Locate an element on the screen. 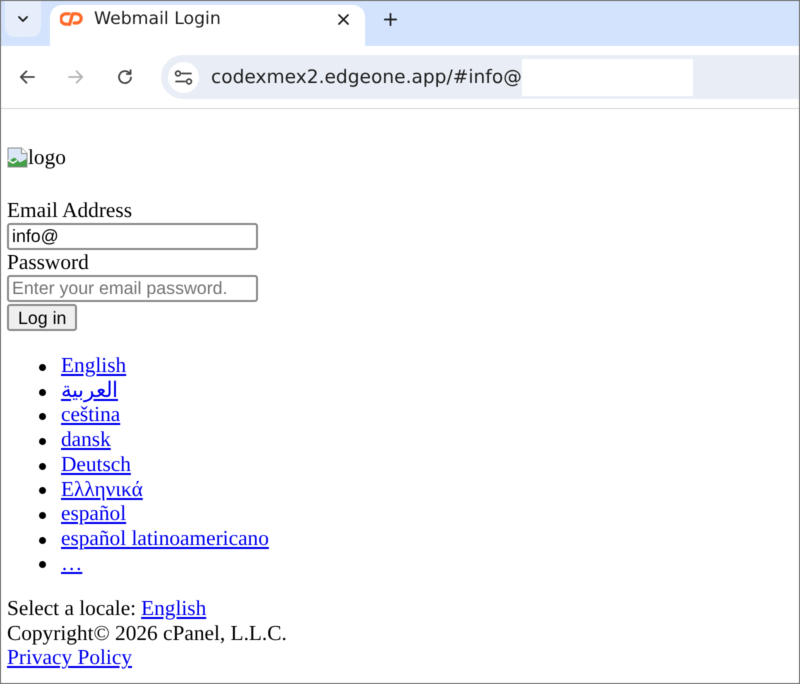 This screenshot has width=800, height=684. language-link: العربية is located at coordinates (89, 390).